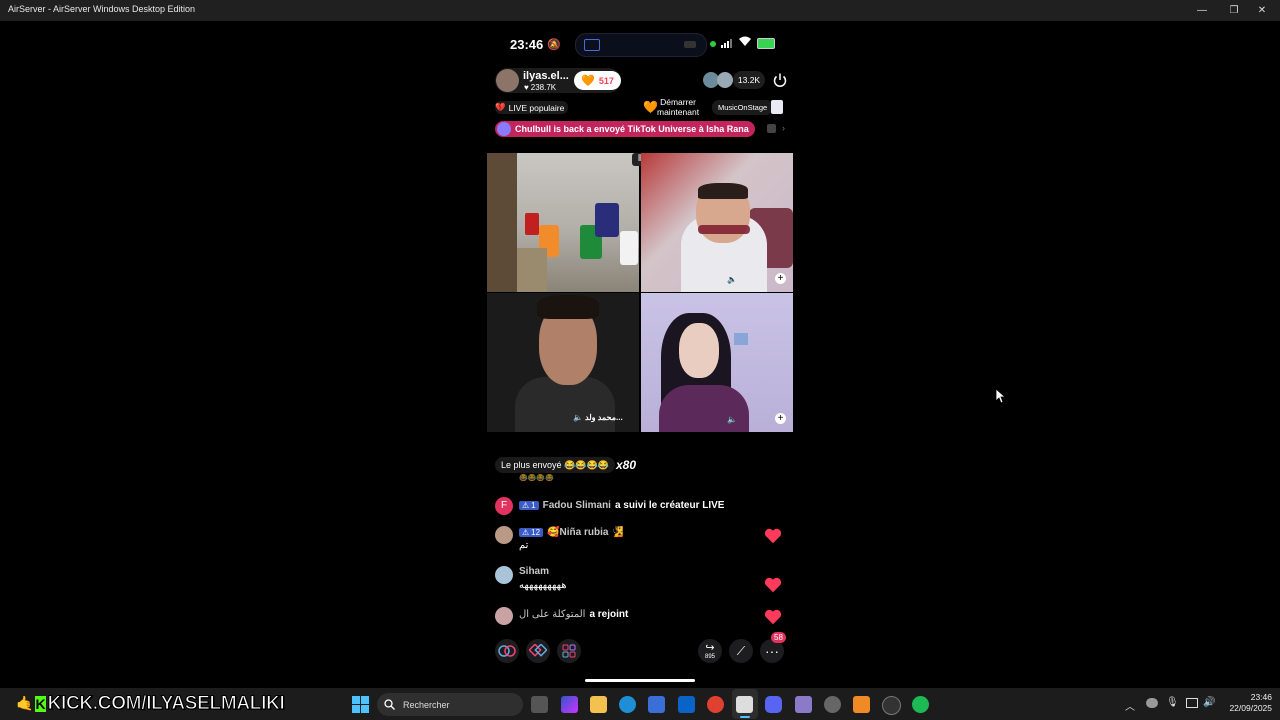  What do you see at coordinates (569, 651) in the screenshot?
I see `apps-button` at bounding box center [569, 651].